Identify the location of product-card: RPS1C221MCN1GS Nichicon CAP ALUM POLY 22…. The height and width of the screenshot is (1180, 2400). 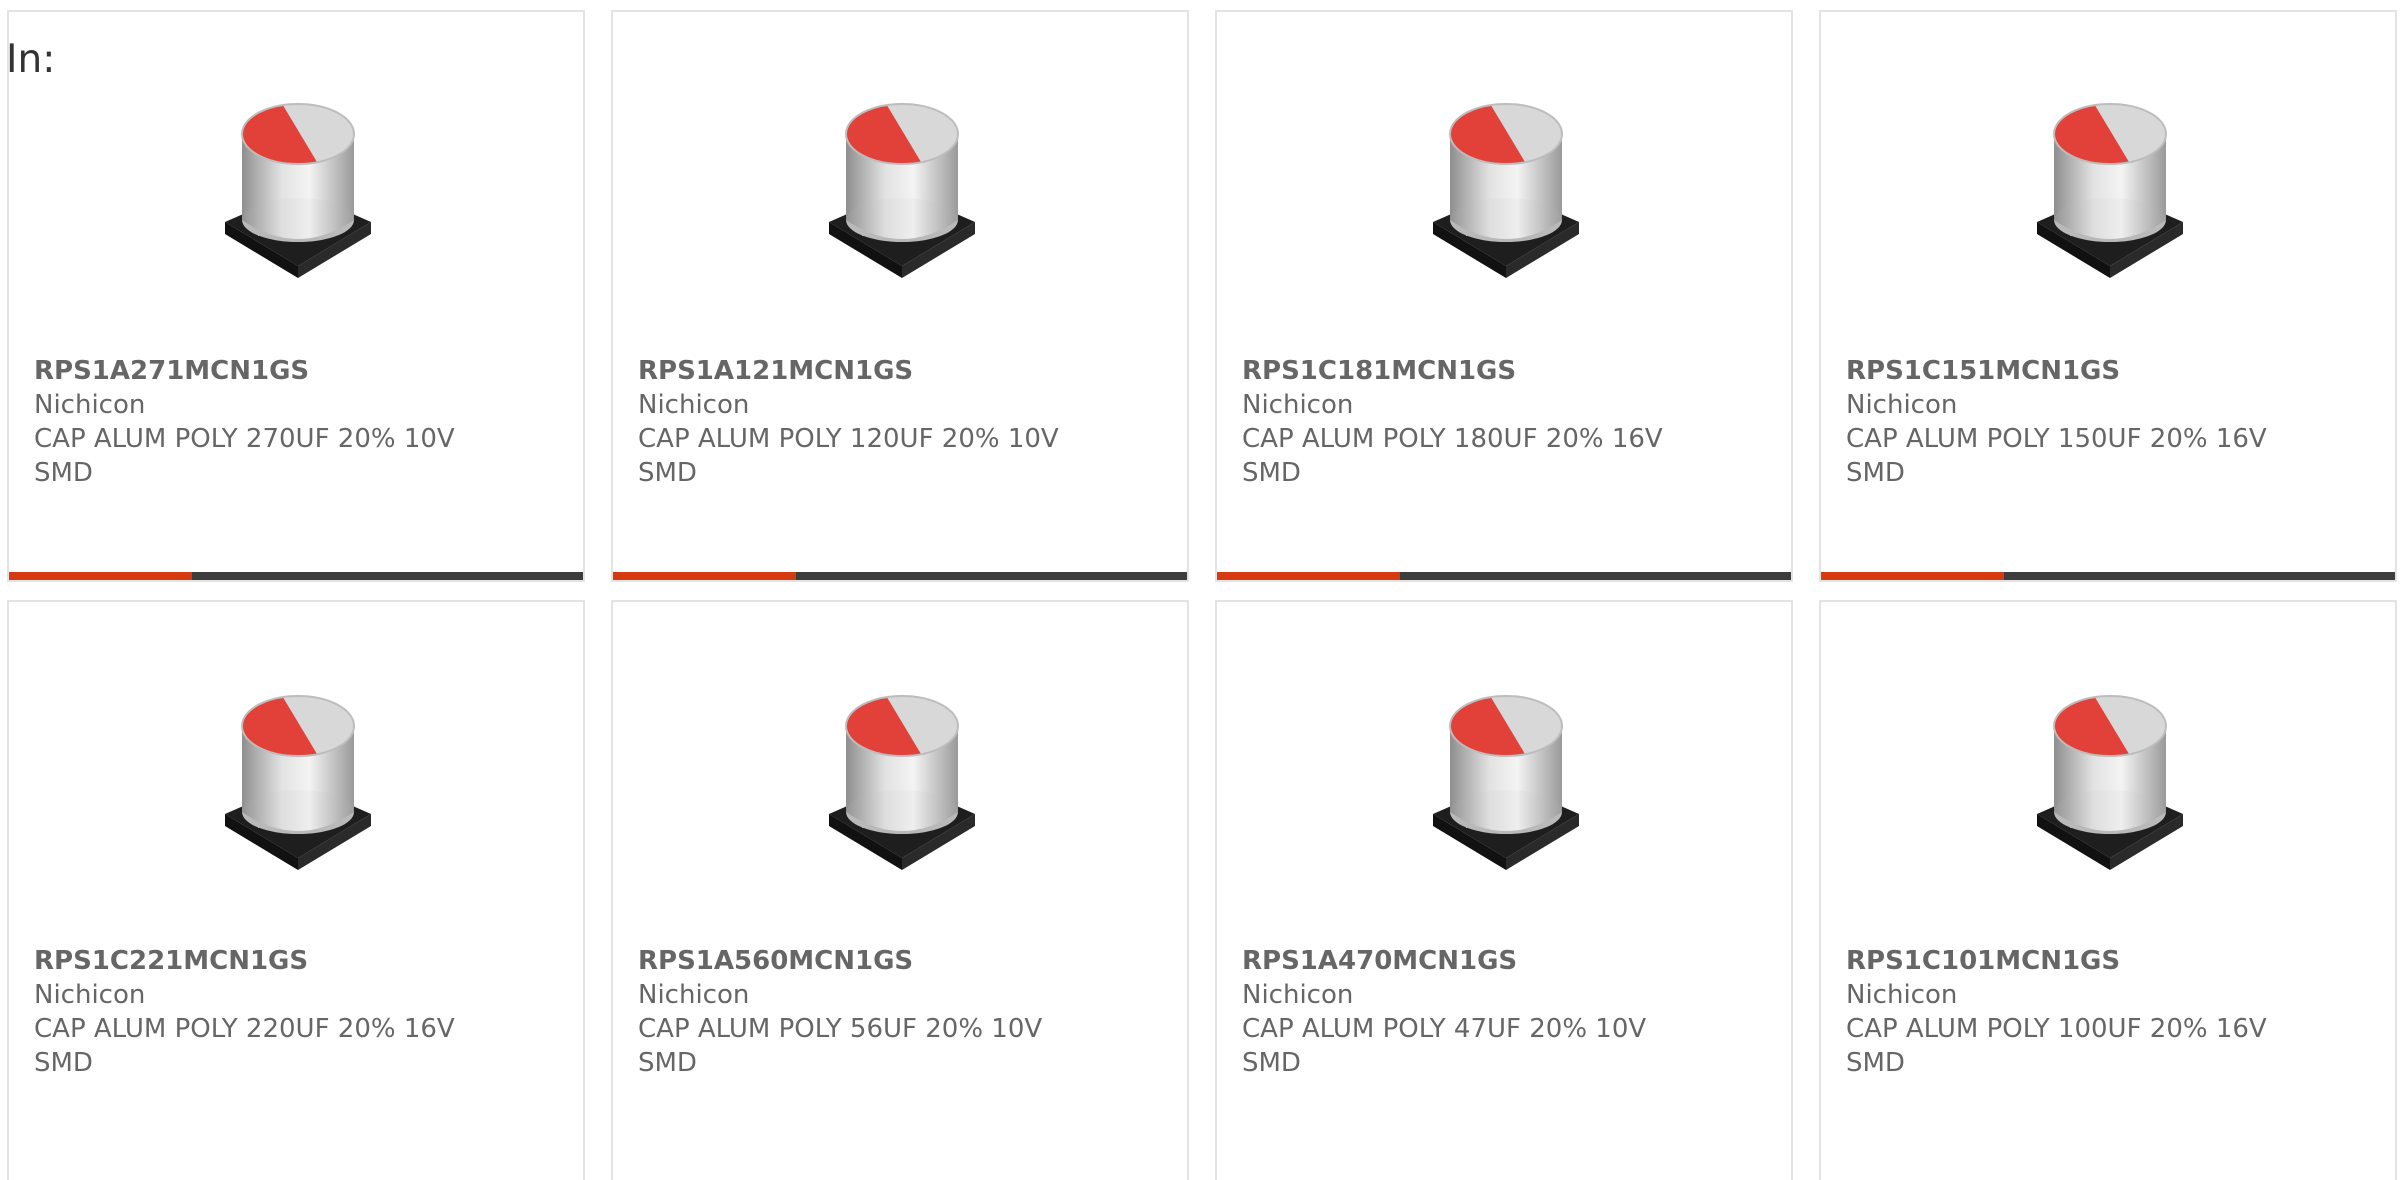
(296, 890).